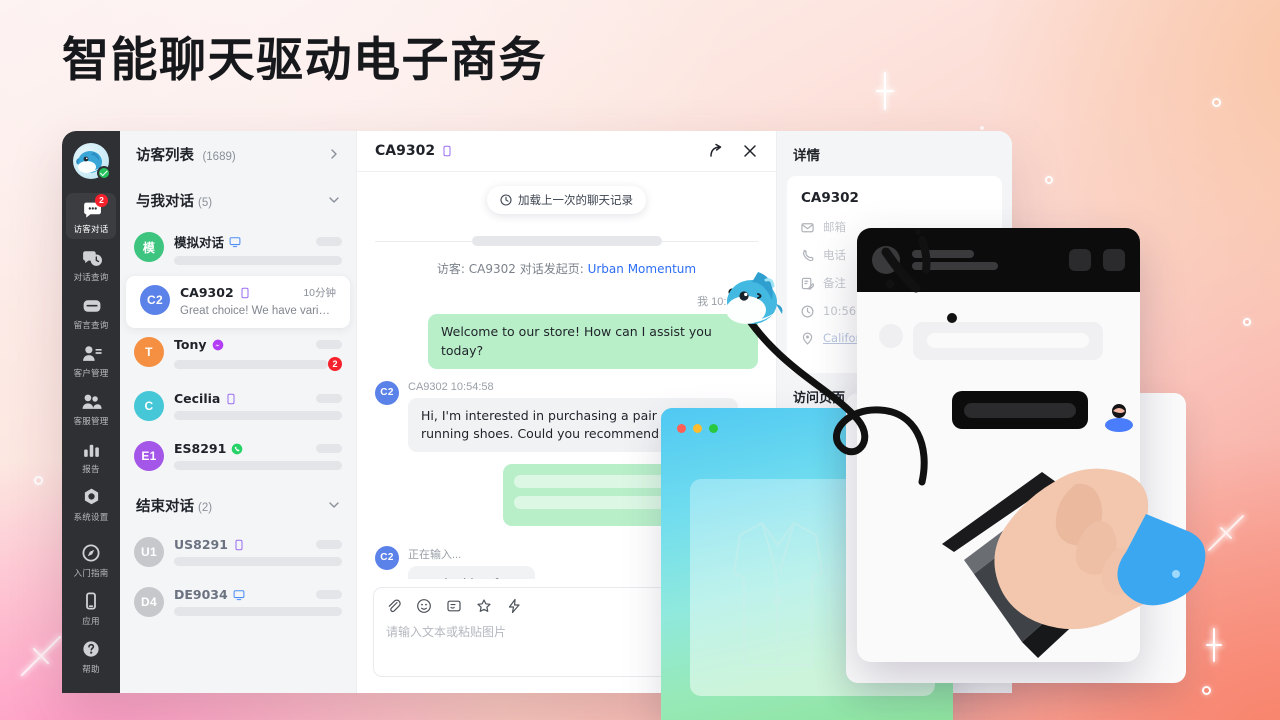 The image size is (1280, 720). Describe the element at coordinates (642, 269) in the screenshot. I see `origin-link: Urban Momentum` at that location.